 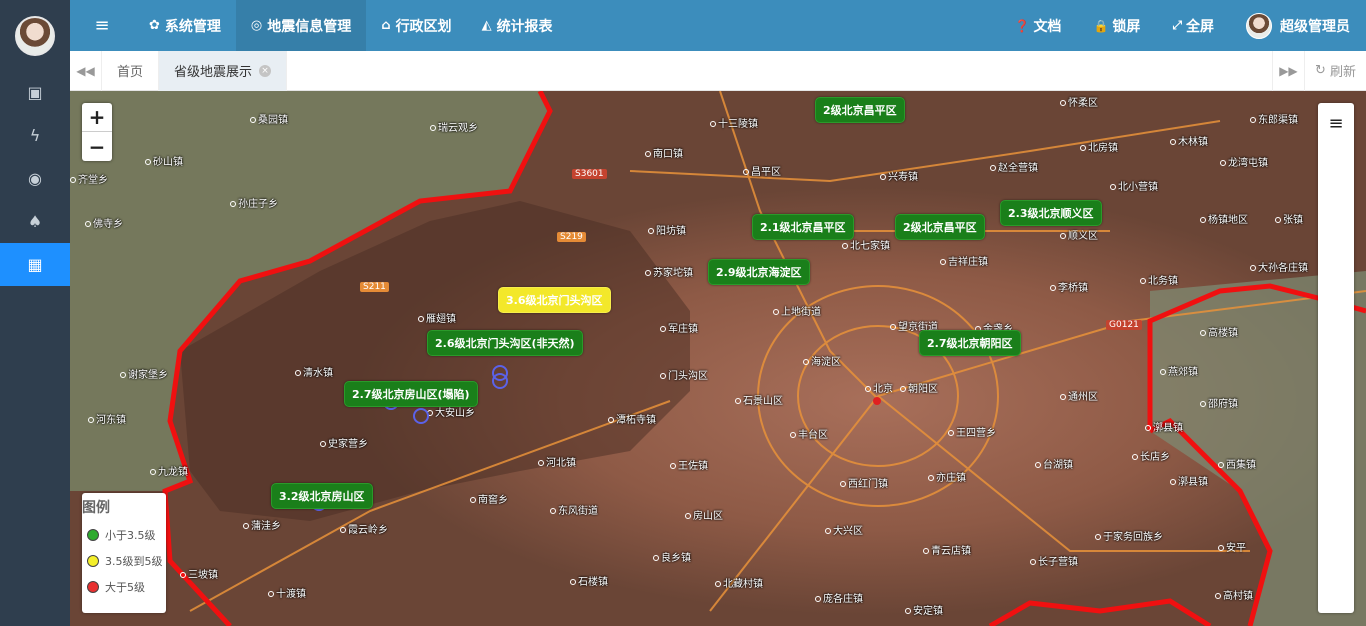 What do you see at coordinates (839, 597) in the screenshot?
I see `place-label: 庞各庄镇` at bounding box center [839, 597].